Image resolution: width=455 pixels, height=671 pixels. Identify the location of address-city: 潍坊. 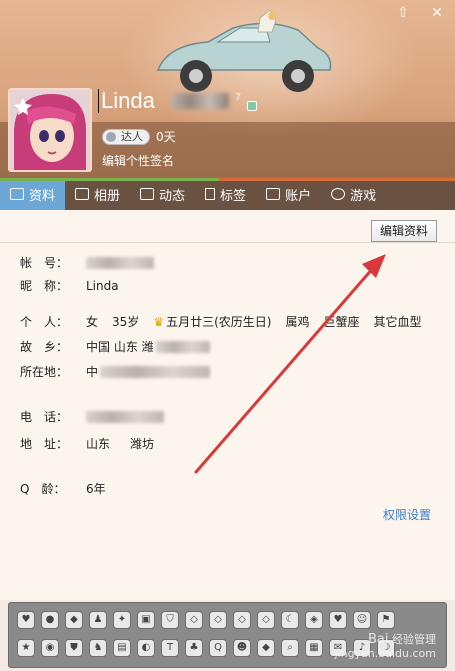
(142, 444).